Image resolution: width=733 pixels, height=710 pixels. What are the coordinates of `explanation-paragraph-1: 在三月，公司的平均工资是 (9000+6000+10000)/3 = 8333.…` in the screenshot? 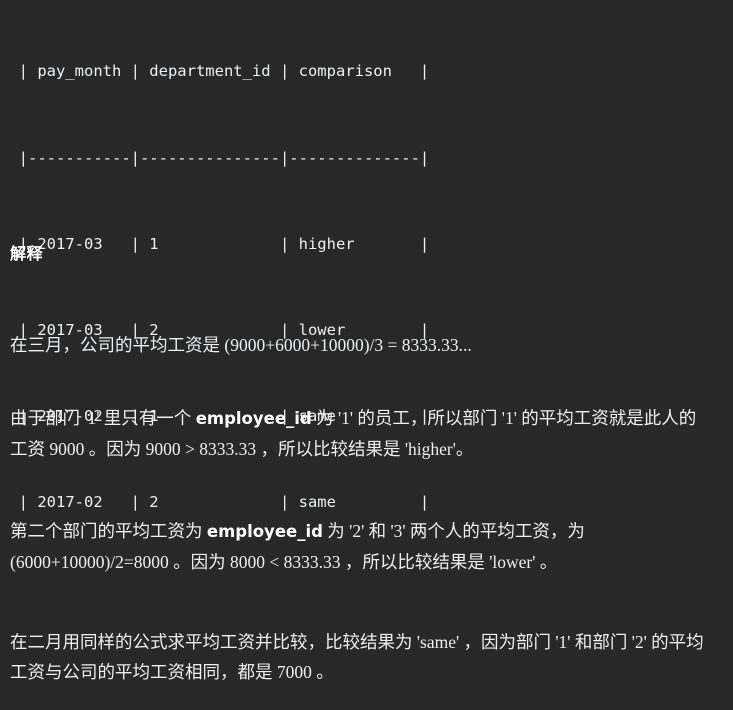 It's located at (241, 345).